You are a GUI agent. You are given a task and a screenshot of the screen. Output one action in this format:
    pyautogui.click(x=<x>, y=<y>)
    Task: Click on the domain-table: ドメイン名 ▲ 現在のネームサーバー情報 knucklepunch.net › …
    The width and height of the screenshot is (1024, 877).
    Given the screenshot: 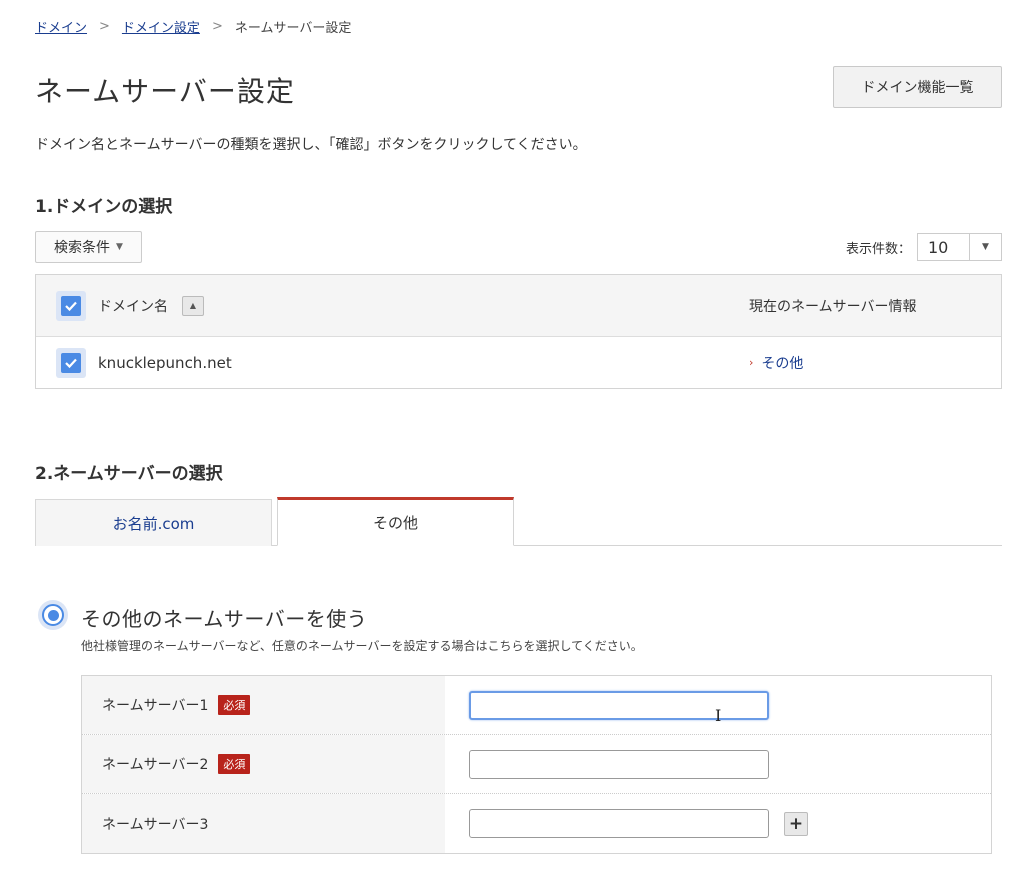 What is the action you would take?
    pyautogui.click(x=518, y=331)
    